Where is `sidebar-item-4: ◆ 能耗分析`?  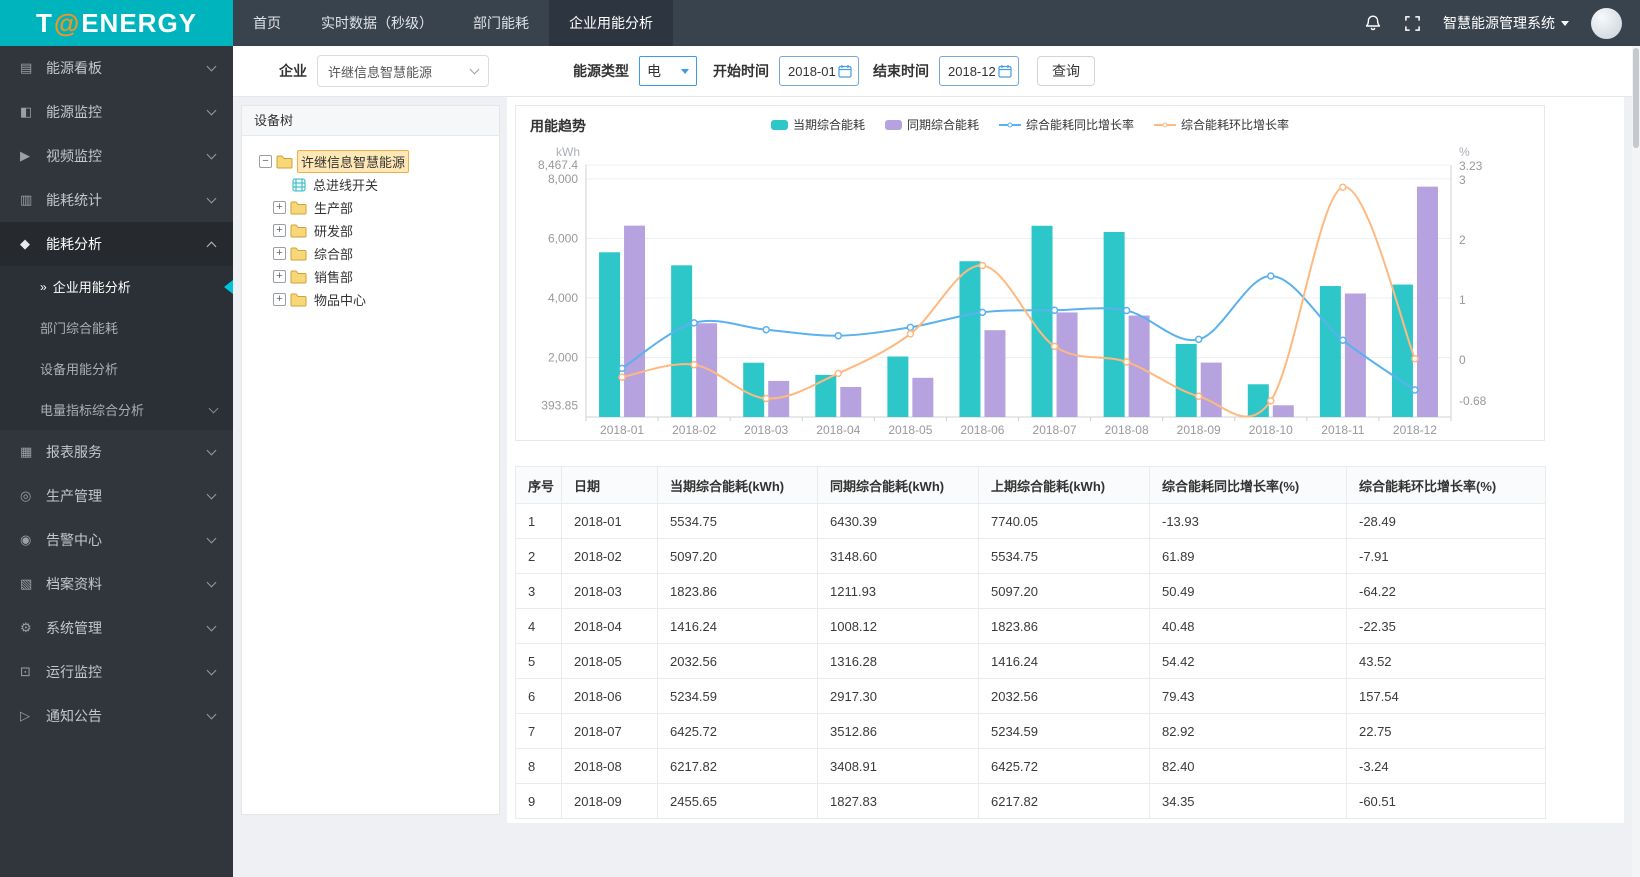
sidebar-item-4: ◆ 能耗分析 is located at coordinates (116, 244).